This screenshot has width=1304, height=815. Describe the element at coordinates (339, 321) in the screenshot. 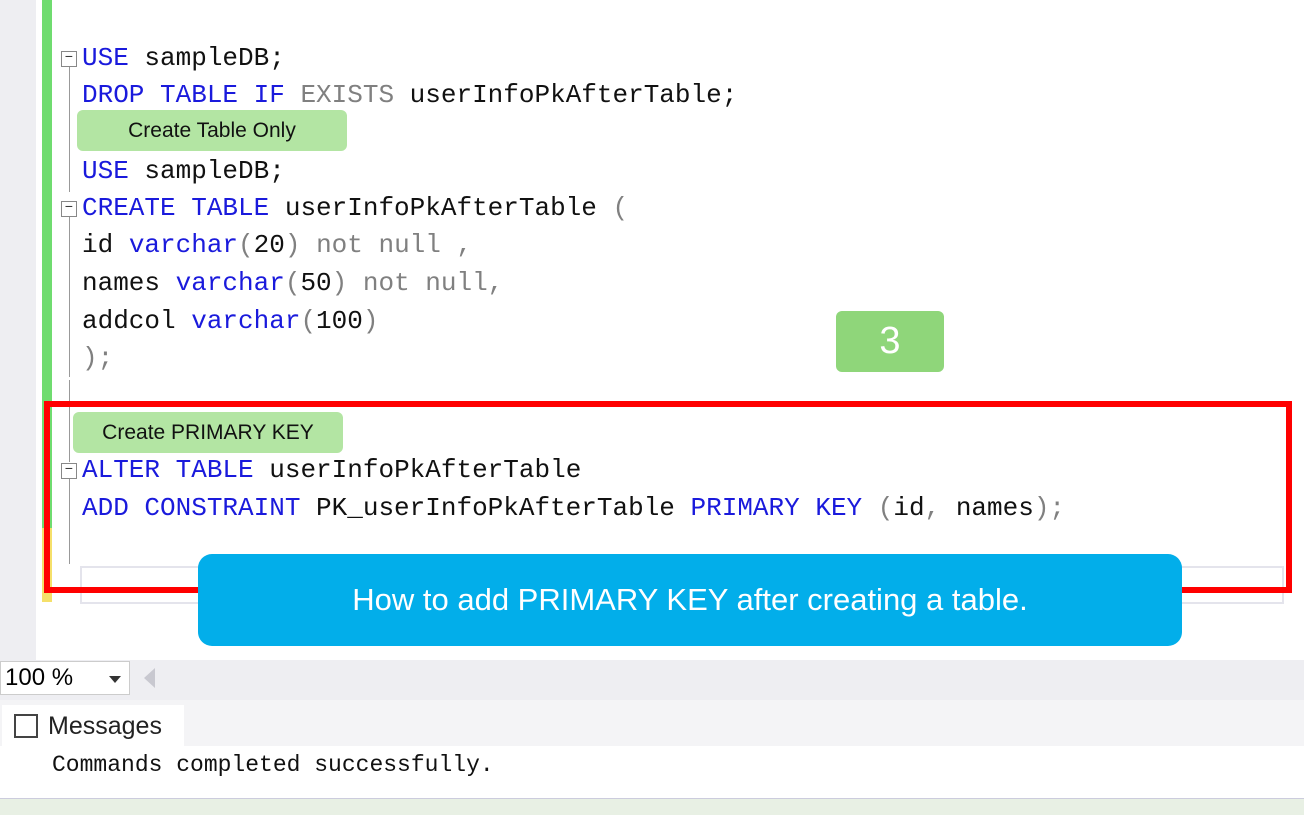

I see `code-token: 100` at that location.